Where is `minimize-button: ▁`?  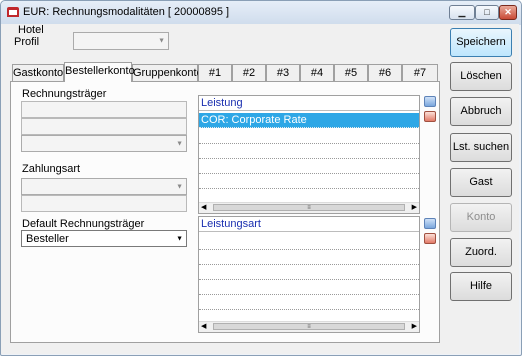
minimize-button: ▁ is located at coordinates (462, 12).